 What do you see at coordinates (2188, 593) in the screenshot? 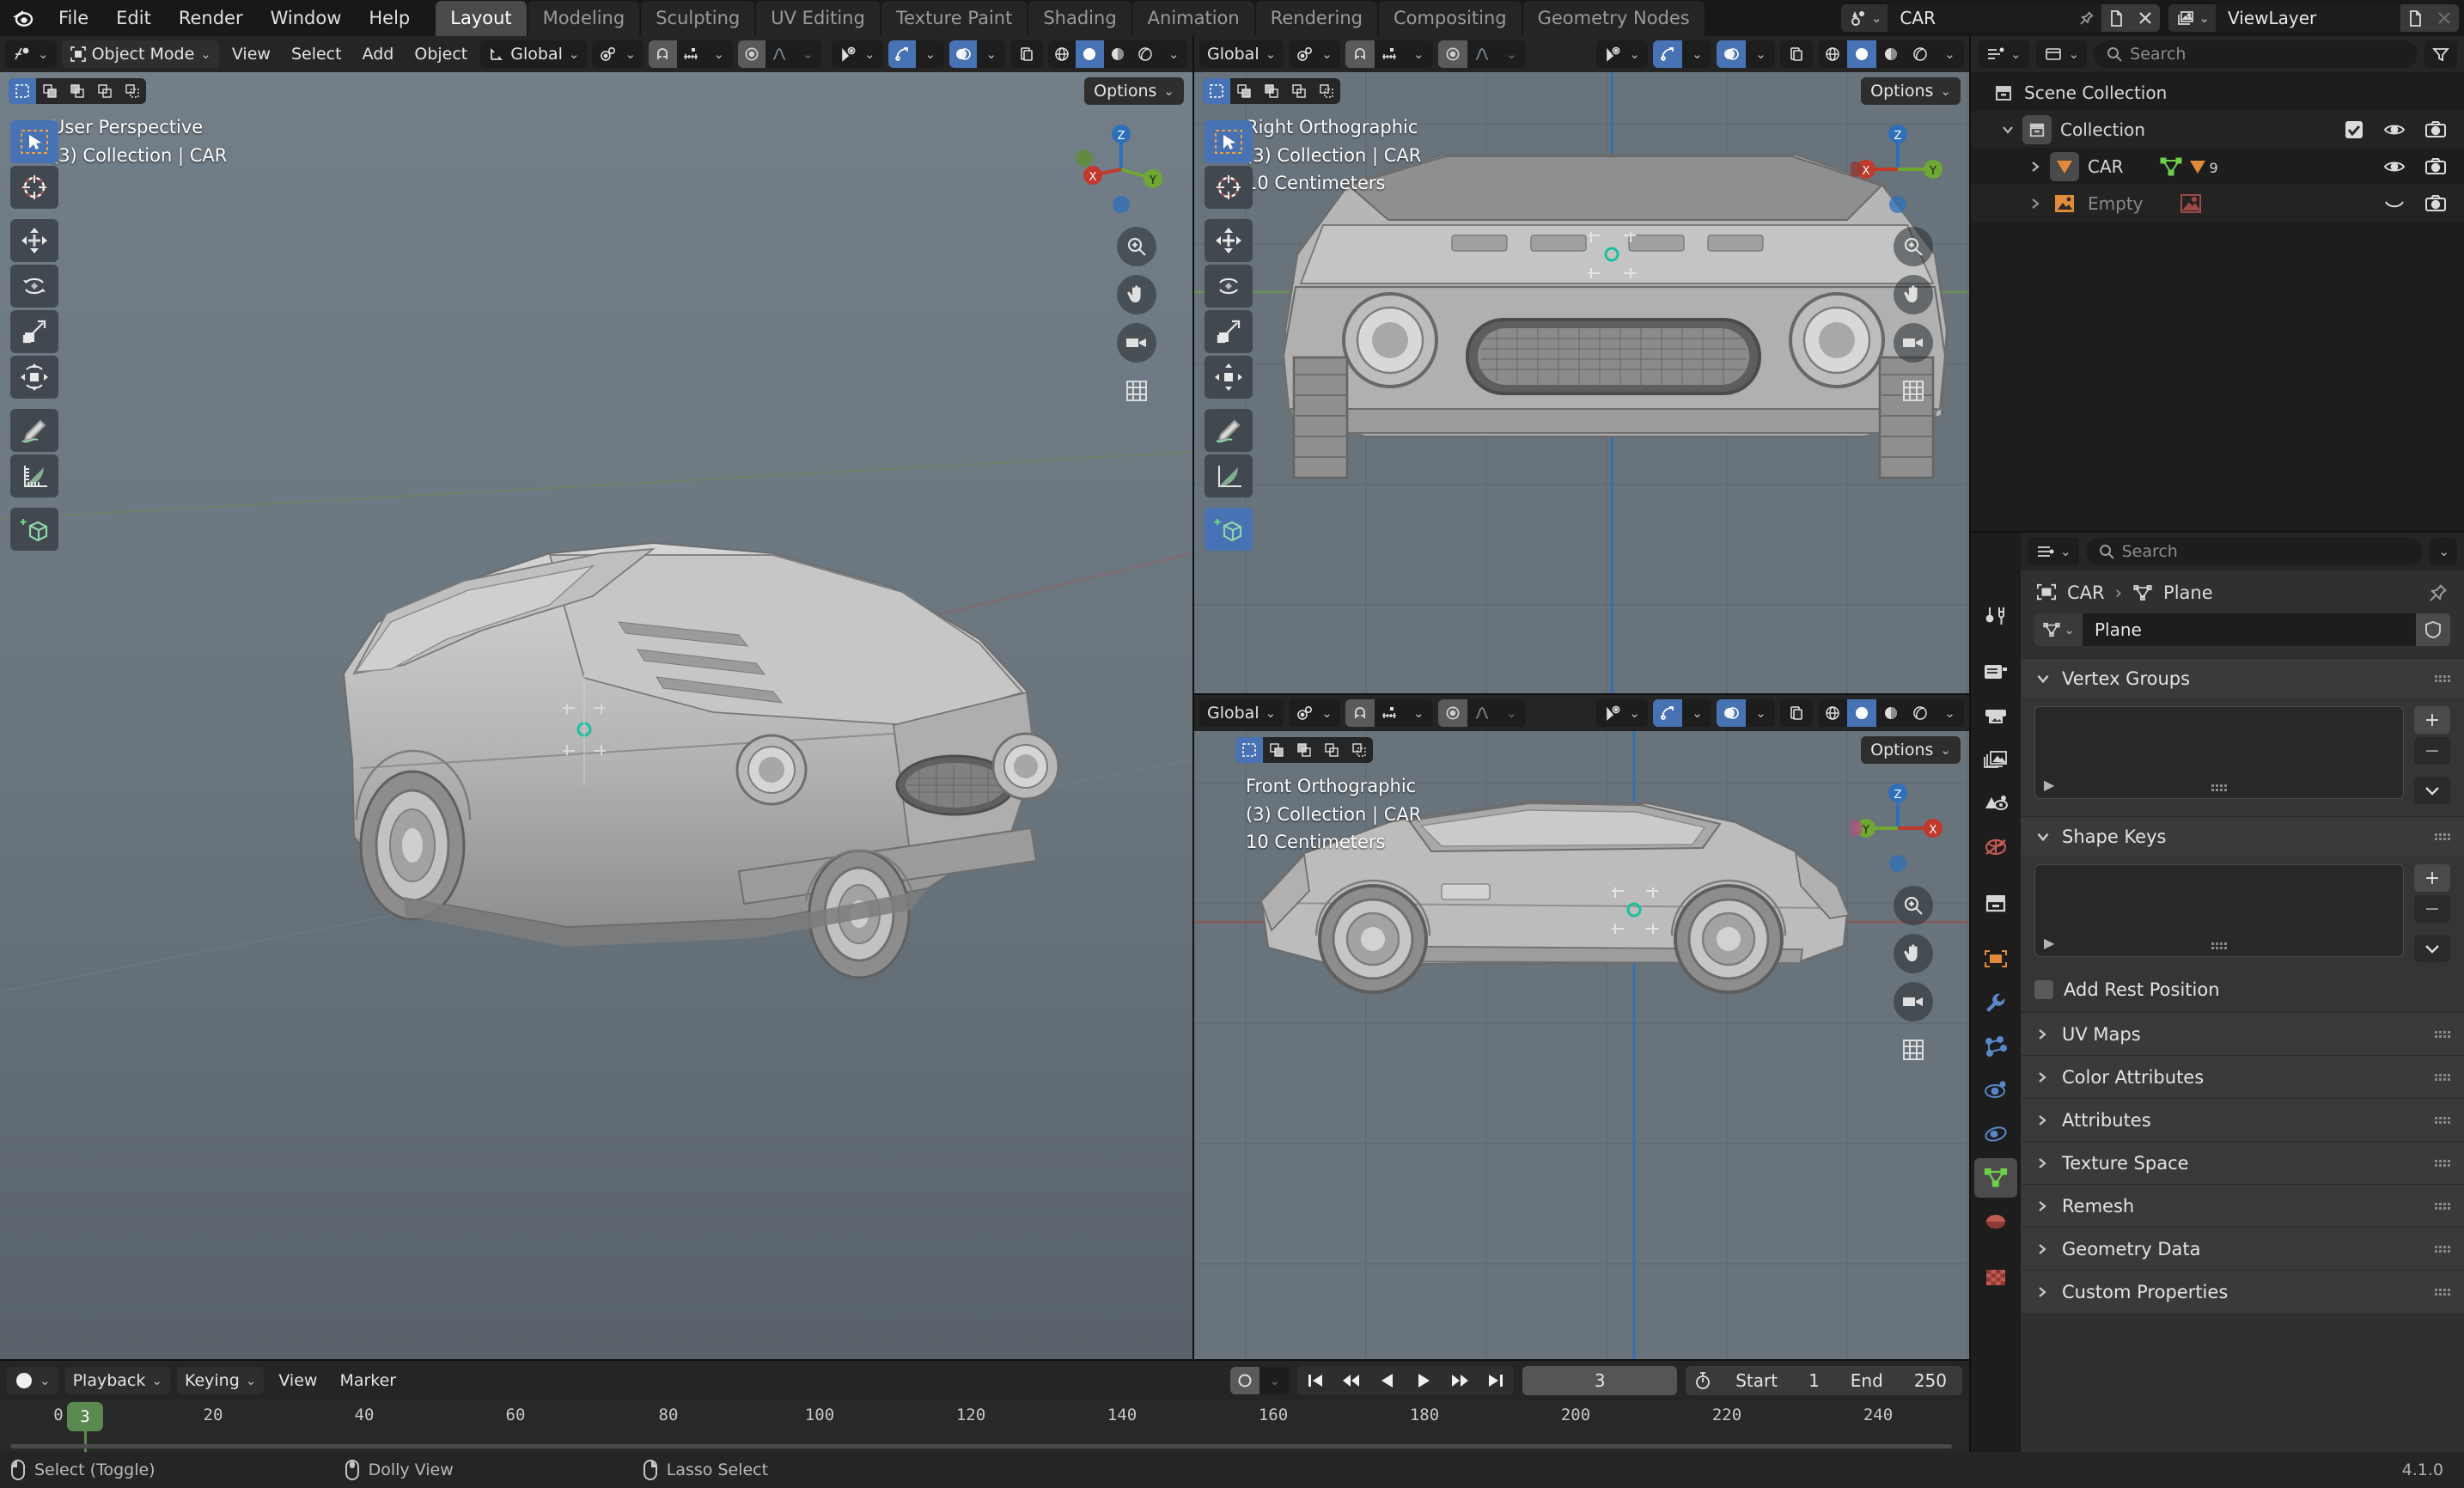
I see `breadcrumb-data: Plane` at bounding box center [2188, 593].